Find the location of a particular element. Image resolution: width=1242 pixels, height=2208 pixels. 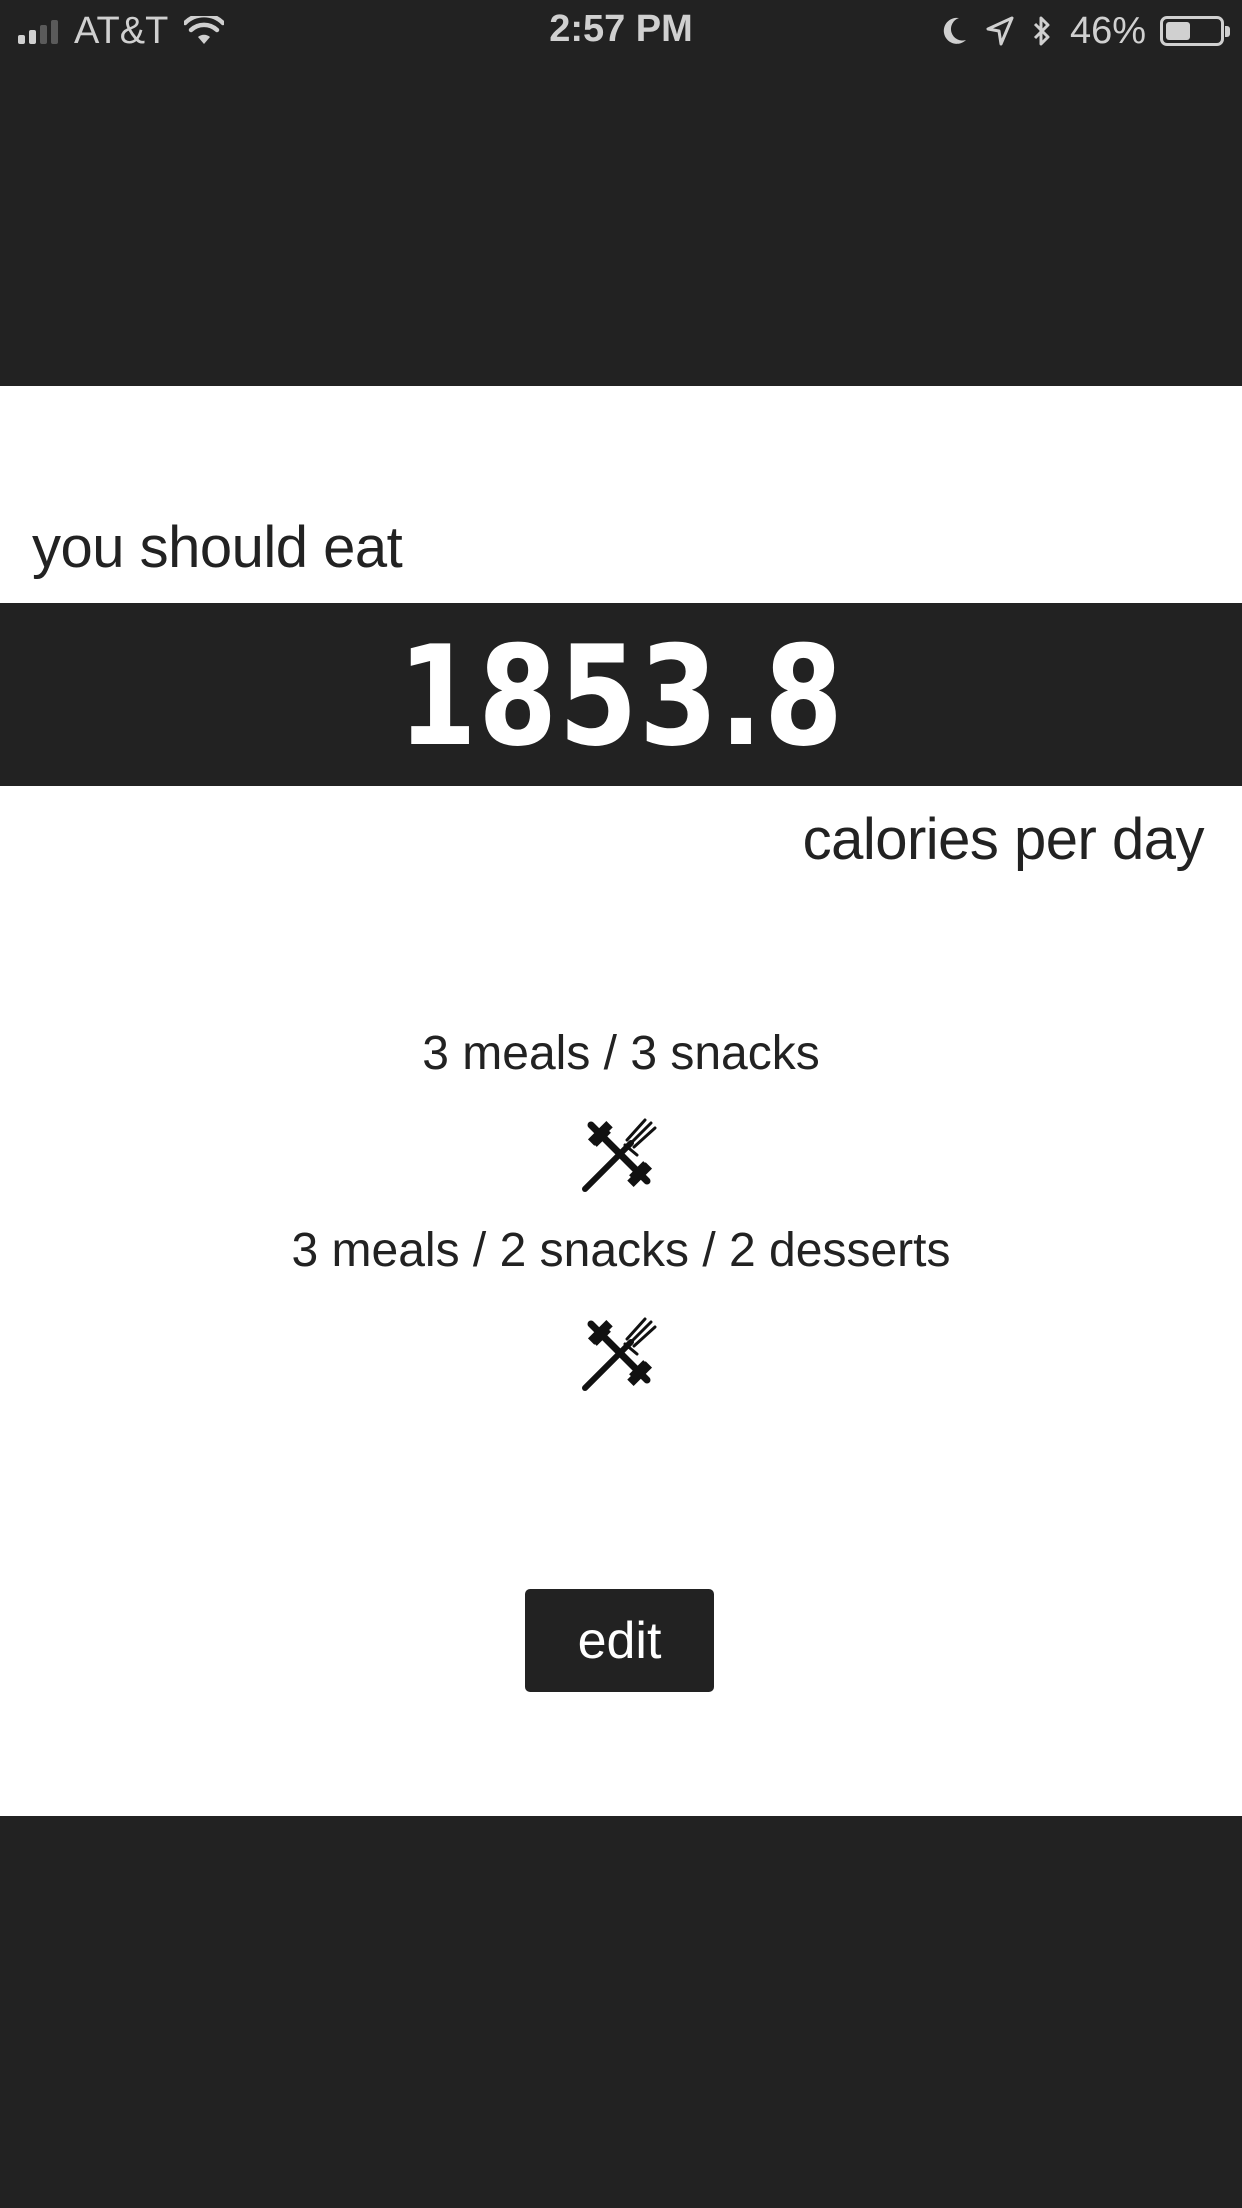

meal-plan-option: 3 meals / 3 snacks is located at coordinates (621, 1053).